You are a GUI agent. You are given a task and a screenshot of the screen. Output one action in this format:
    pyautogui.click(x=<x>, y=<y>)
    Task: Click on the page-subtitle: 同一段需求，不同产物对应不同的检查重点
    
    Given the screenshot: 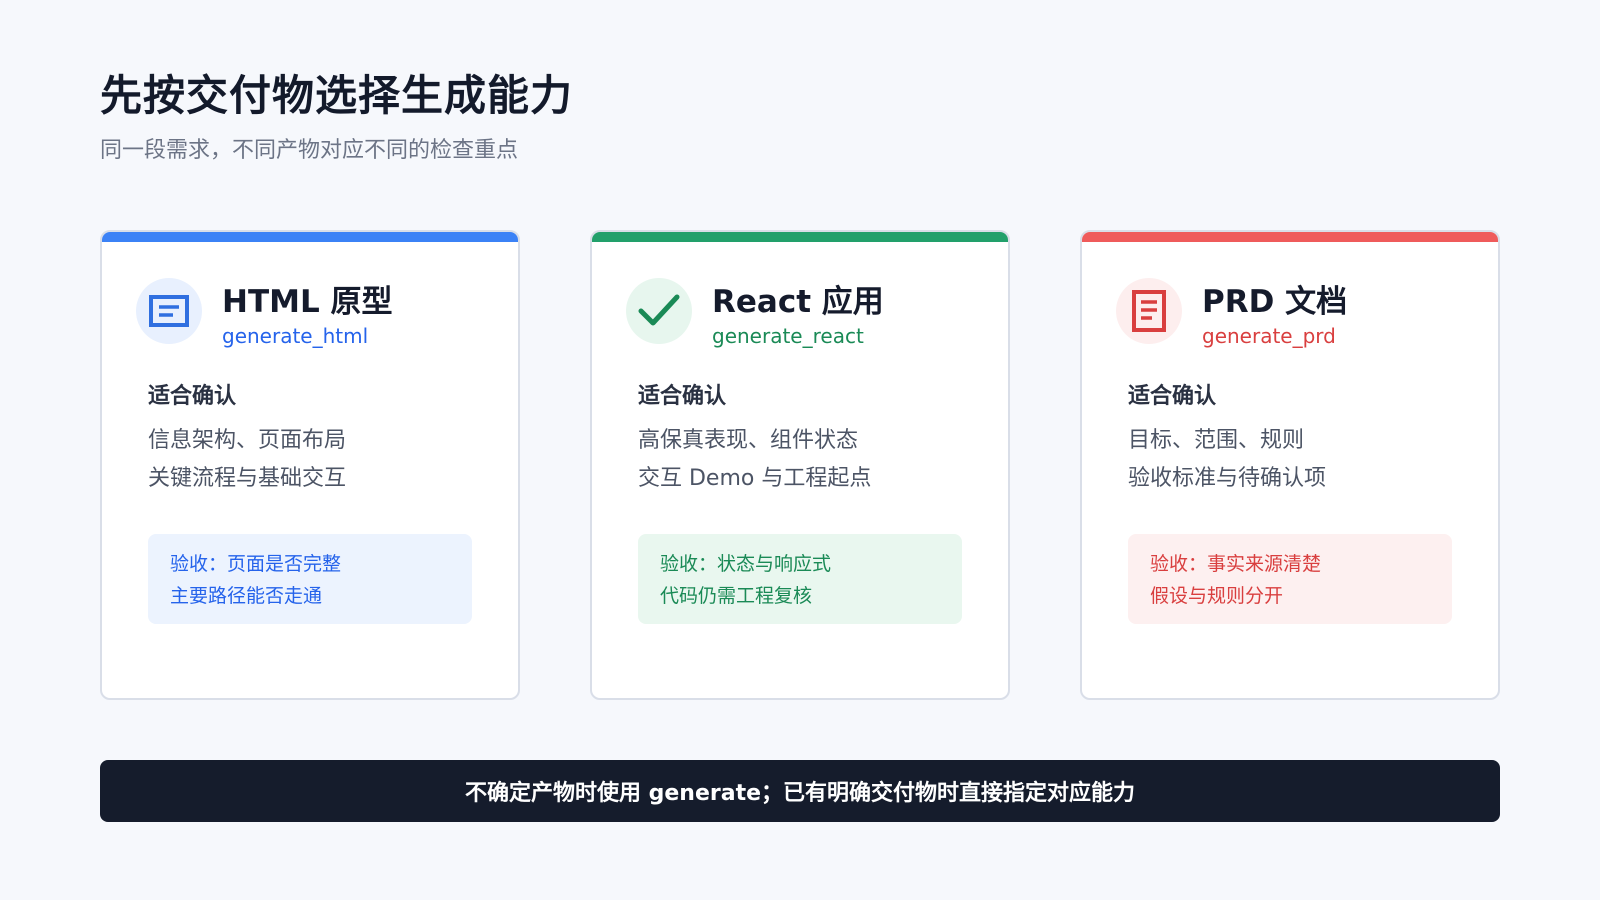 What is the action you would take?
    pyautogui.click(x=309, y=150)
    